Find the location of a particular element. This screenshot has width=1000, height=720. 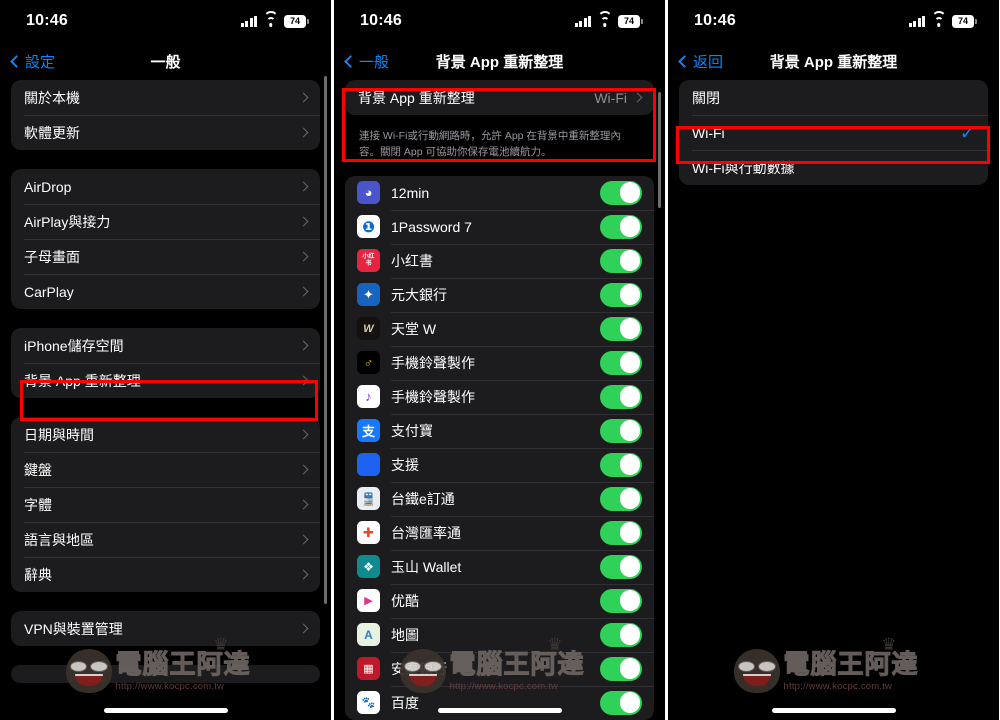

sidebar-item-airdrop: AirDrop is located at coordinates (165, 186).